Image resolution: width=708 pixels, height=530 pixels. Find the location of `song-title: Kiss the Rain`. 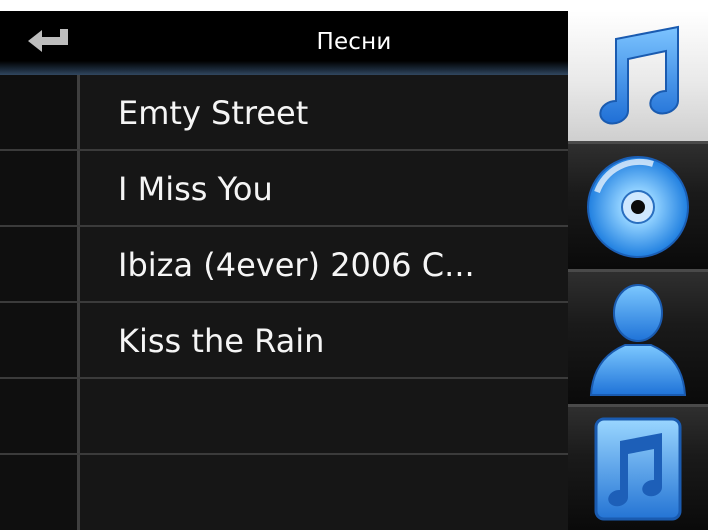

song-title: Kiss the Rain is located at coordinates (221, 341).